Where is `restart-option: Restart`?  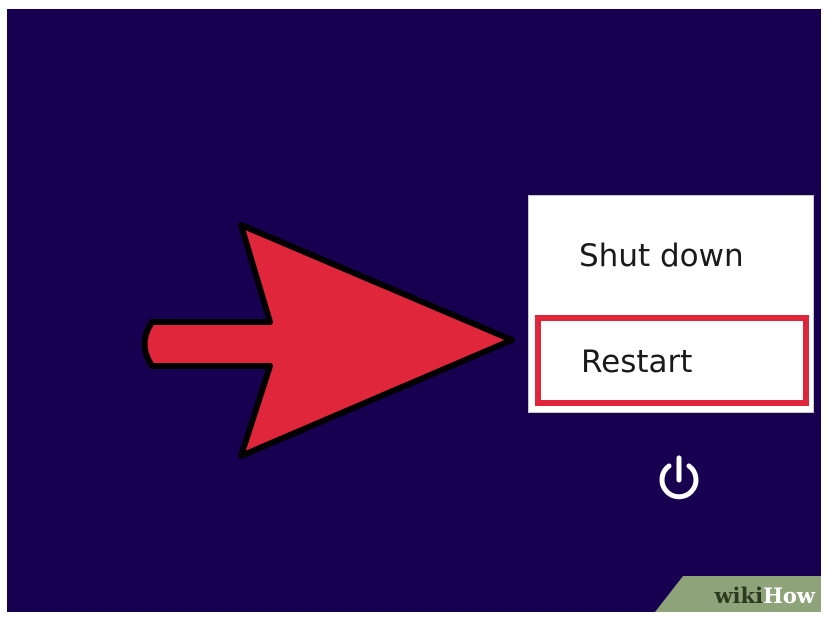 restart-option: Restart is located at coordinates (672, 360).